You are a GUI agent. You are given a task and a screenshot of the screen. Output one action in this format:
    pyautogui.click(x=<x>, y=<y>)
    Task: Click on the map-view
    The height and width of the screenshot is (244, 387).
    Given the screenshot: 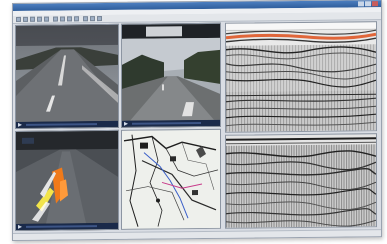 What is the action you would take?
    pyautogui.click(x=171, y=179)
    